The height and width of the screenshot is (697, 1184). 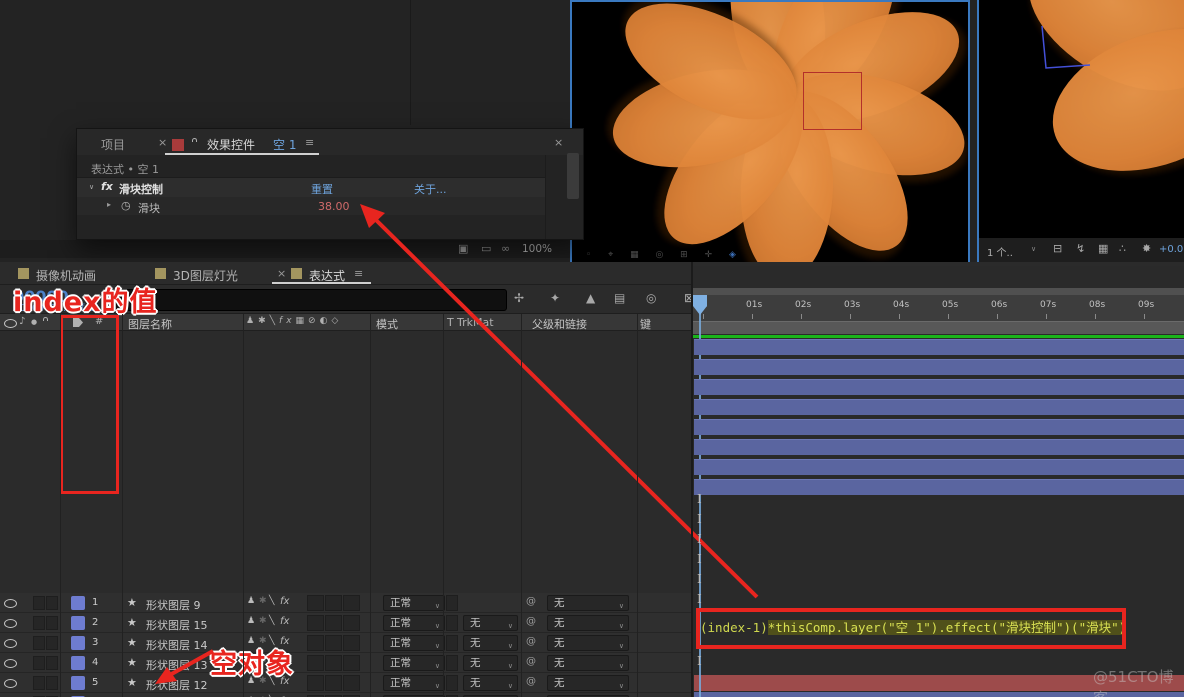 What do you see at coordinates (1122, 248) in the screenshot?
I see `comp-flowchart-icon: ∴` at bounding box center [1122, 248].